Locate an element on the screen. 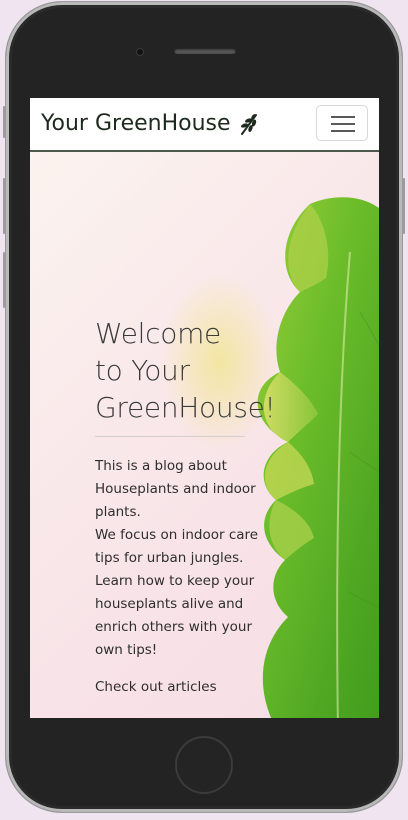 This screenshot has width=408, height=820. phone-volume-down-button is located at coordinates (4, 280).